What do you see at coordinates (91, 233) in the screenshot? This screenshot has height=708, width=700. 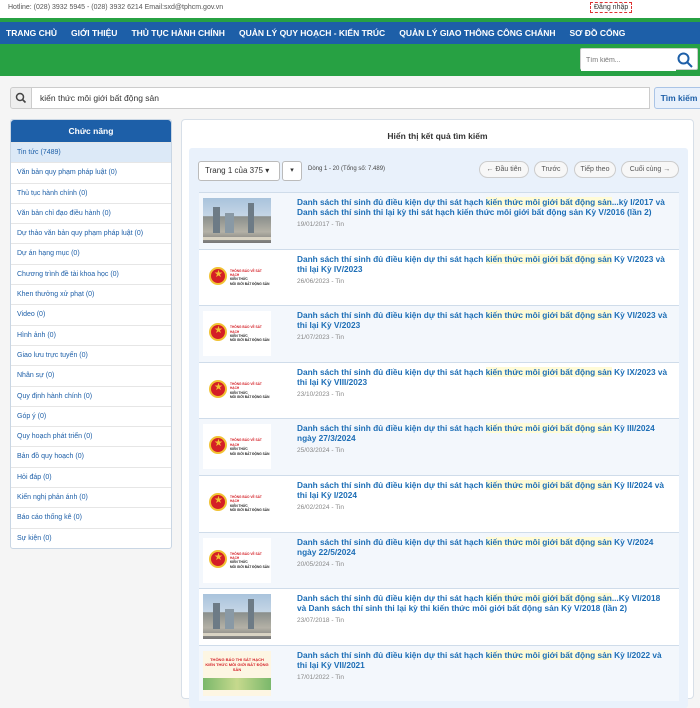 I see `sidebar-item-draft-docs: Dự thảo văn bản quy phạm pháp luật (0)` at bounding box center [91, 233].